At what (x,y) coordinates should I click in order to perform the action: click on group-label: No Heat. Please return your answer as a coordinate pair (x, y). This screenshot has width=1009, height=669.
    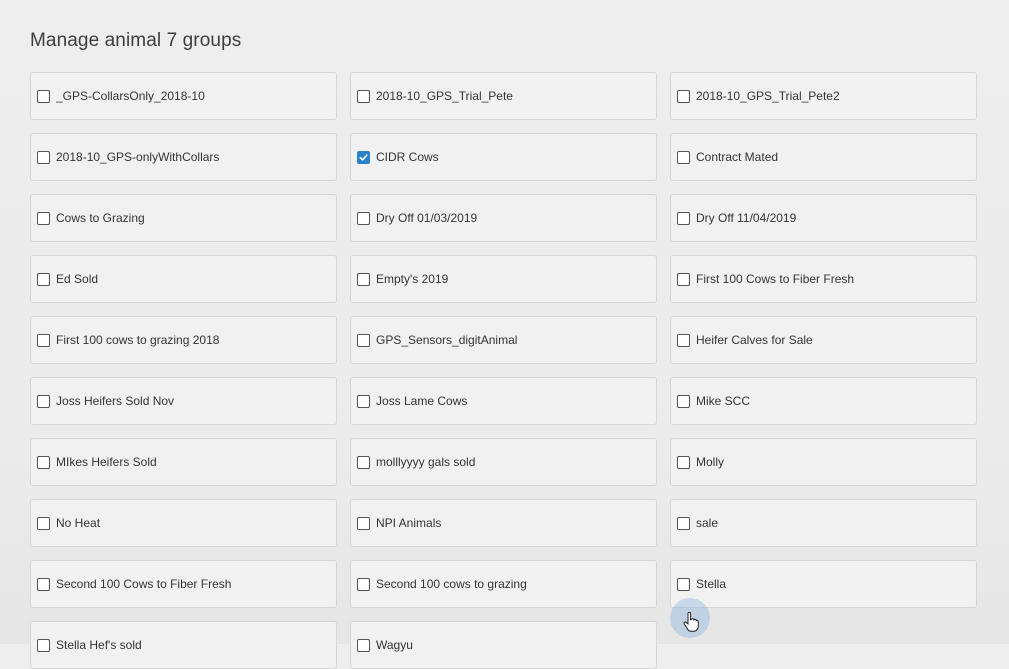
    Looking at the image, I should click on (78, 523).